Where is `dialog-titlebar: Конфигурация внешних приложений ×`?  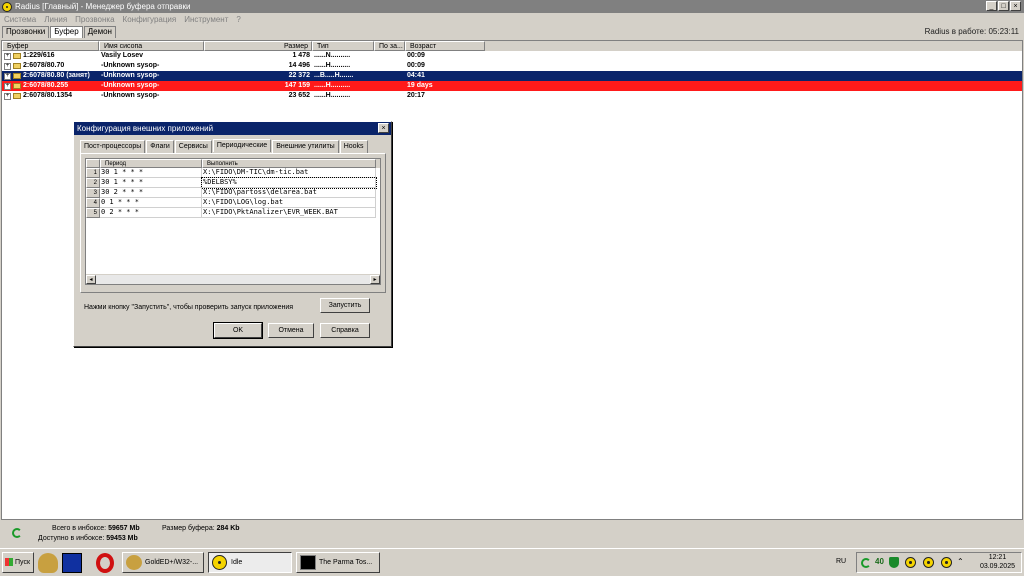
dialog-titlebar: Конфигурация внешних приложений × is located at coordinates (232, 128).